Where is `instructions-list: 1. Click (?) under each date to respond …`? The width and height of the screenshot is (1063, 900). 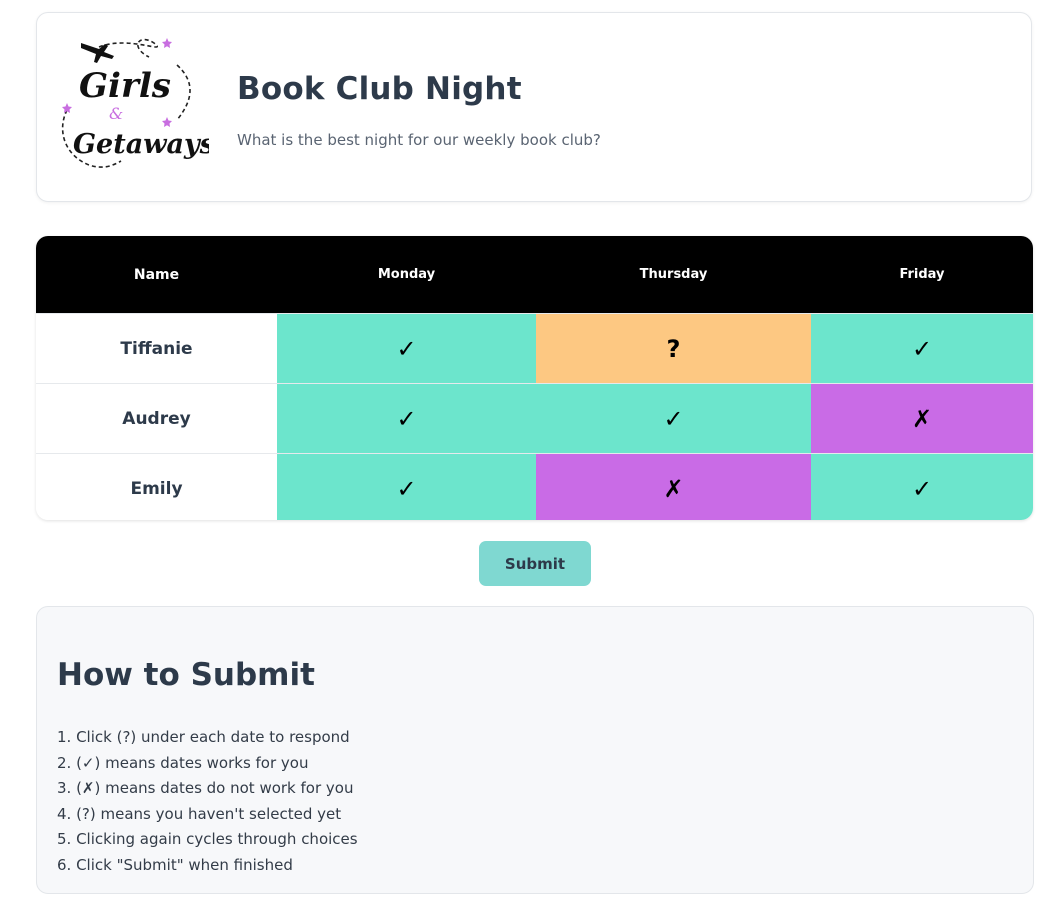
instructions-list: 1. Click (?) under each date to respond … is located at coordinates (207, 802).